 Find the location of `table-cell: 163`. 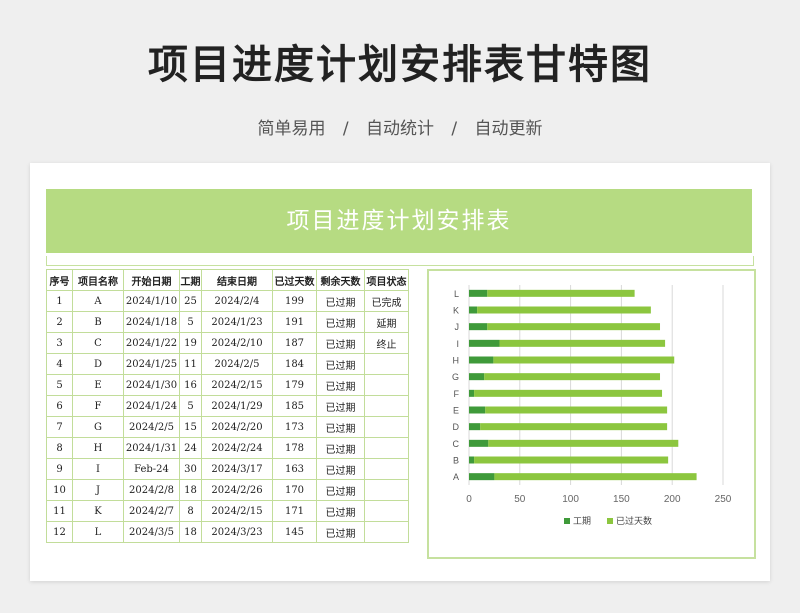

table-cell: 163 is located at coordinates (294, 469).